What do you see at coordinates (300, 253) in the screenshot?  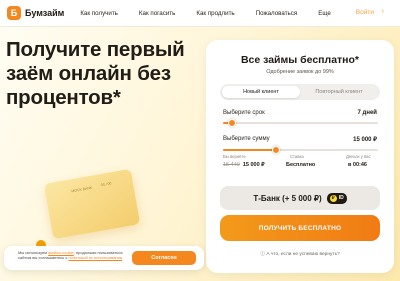 I see `late-repayment-link: ⓘ А что, если не успеваю вернуть?` at bounding box center [300, 253].